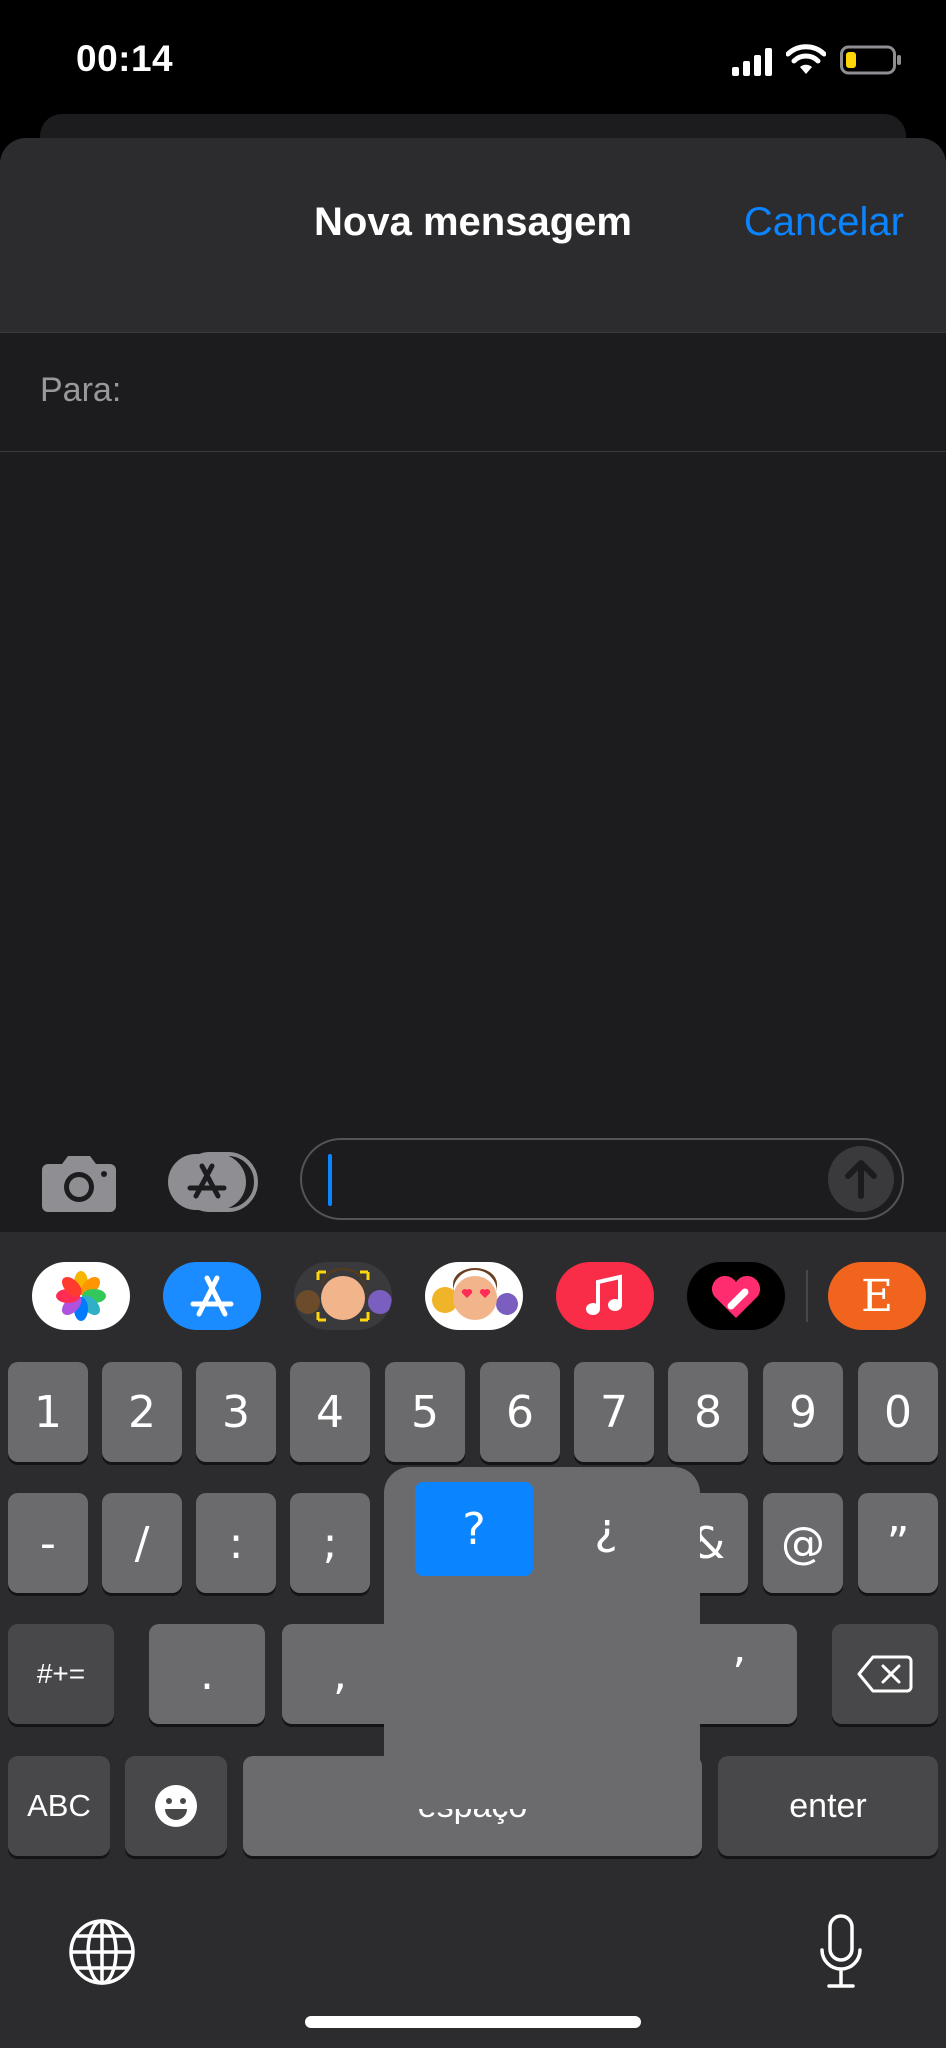  I want to click on key-quote: ”, so click(898, 1543).